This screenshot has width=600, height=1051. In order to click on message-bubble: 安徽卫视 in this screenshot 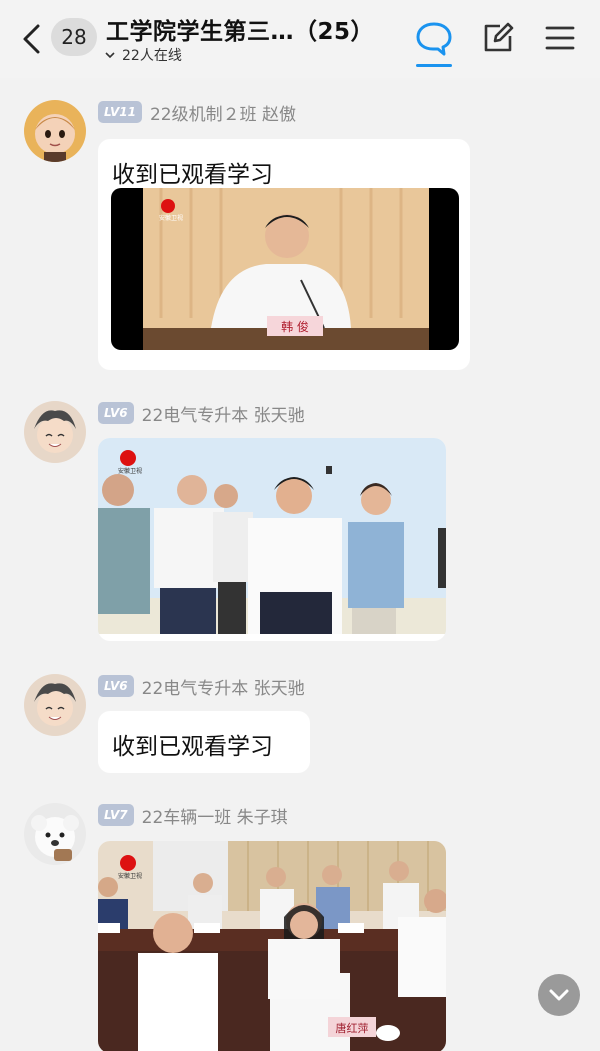, I will do `click(272, 539)`.